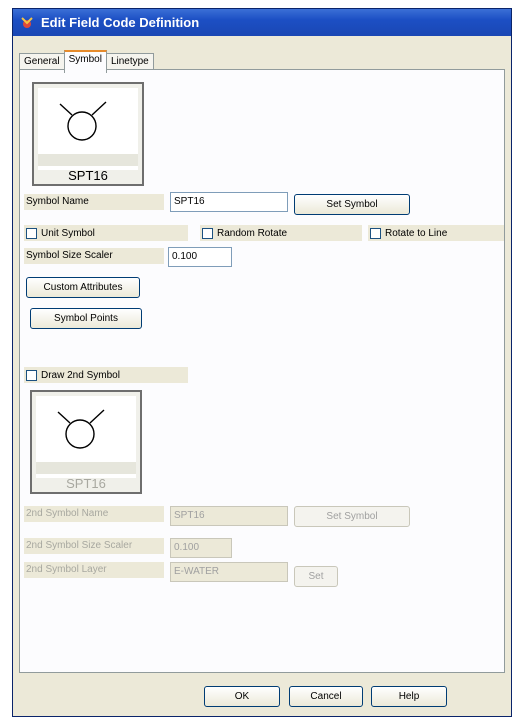 The height and width of the screenshot is (717, 512). I want to click on second-symbol-preview: SPT16, so click(86, 442).